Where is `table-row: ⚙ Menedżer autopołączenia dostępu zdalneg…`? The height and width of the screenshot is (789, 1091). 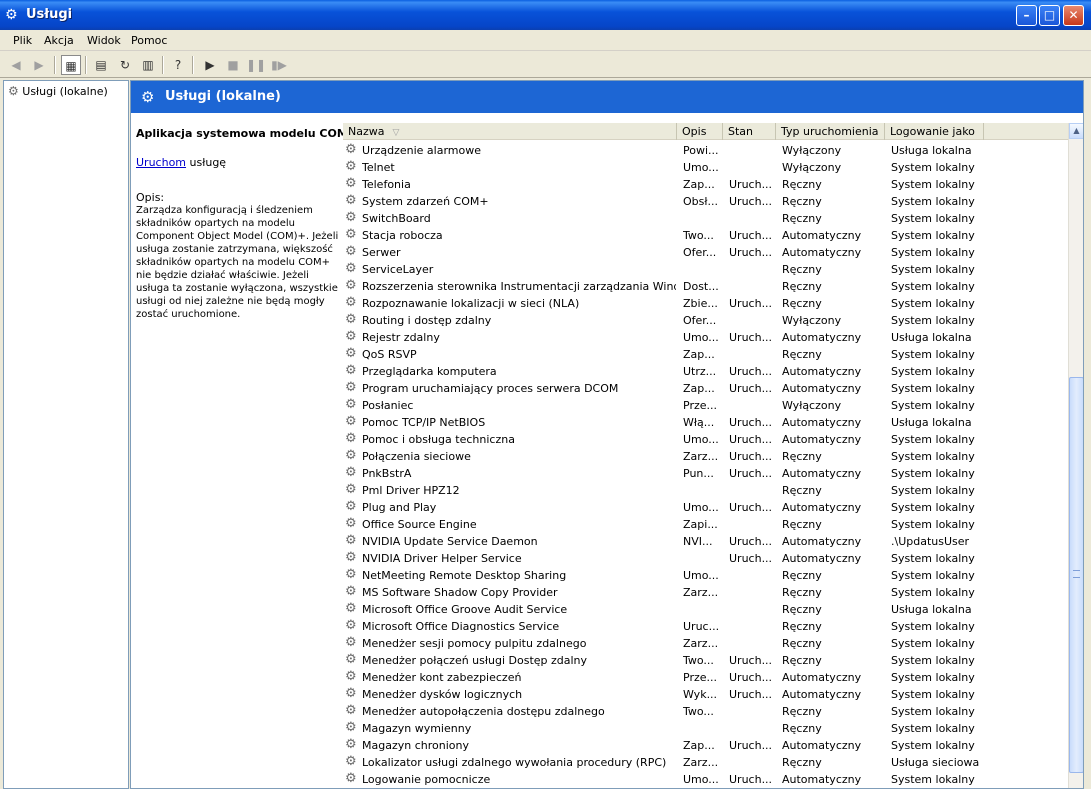 table-row: ⚙ Menedżer autopołączenia dostępu zdalneg… is located at coordinates (705, 711).